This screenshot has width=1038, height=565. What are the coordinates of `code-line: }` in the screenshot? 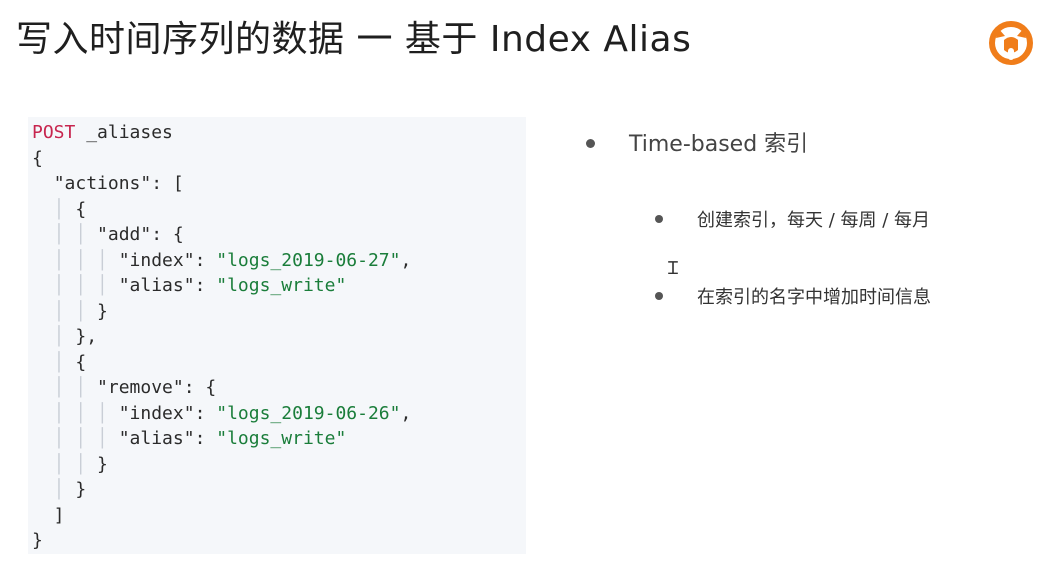 It's located at (221, 541).